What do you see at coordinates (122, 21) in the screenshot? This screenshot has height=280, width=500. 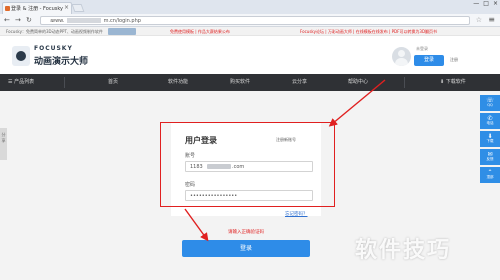 I see `url-path: m.cn/login.php` at bounding box center [122, 21].